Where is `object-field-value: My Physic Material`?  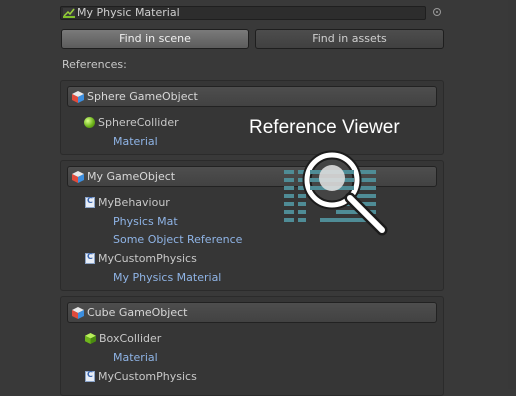 object-field-value: My Physic Material is located at coordinates (128, 12).